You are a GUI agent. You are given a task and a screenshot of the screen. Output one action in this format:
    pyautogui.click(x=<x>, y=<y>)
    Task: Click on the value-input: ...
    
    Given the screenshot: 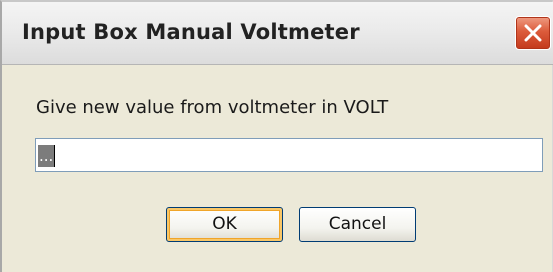 What is the action you would take?
    pyautogui.click(x=289, y=155)
    